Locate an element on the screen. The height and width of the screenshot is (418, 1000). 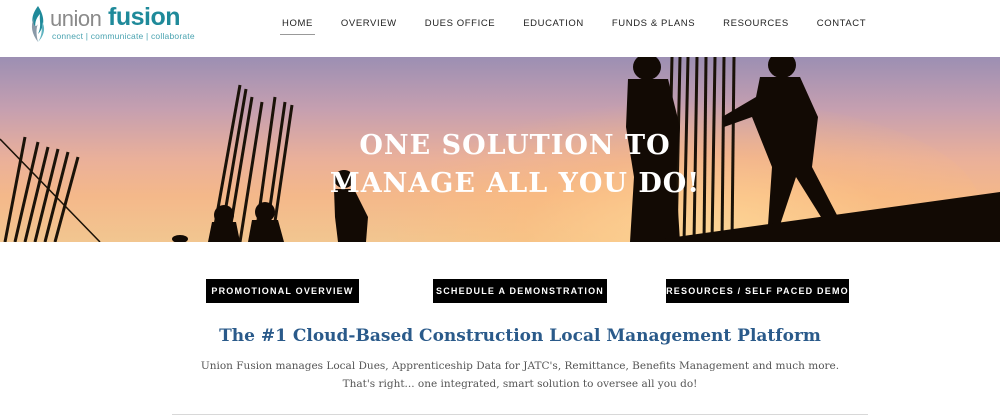
promotional-overview-button: PROMOTIONAL OVERVIEW is located at coordinates (282, 291).